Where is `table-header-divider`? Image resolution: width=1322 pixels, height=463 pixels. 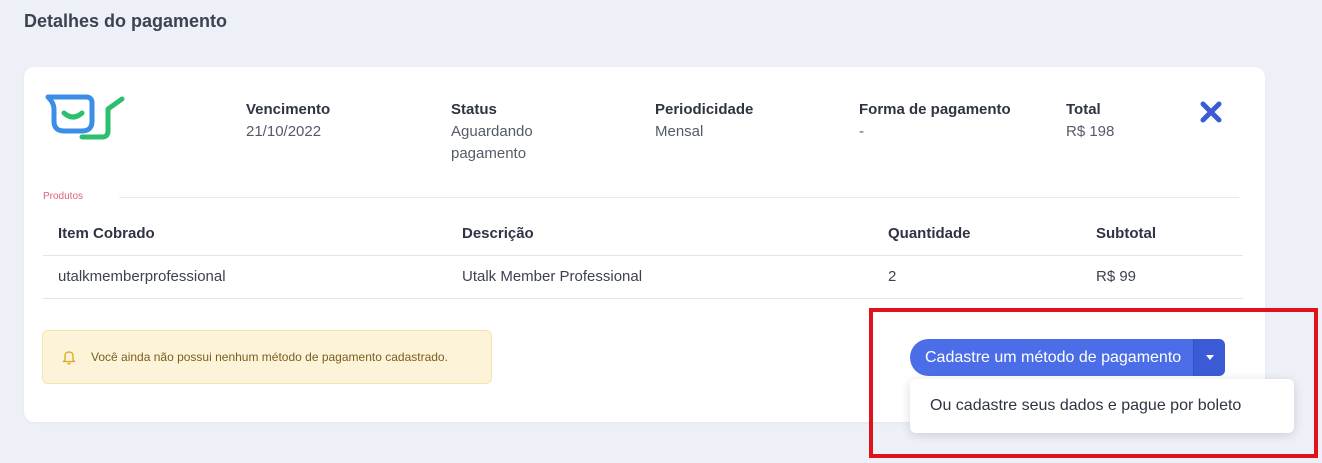 table-header-divider is located at coordinates (643, 255).